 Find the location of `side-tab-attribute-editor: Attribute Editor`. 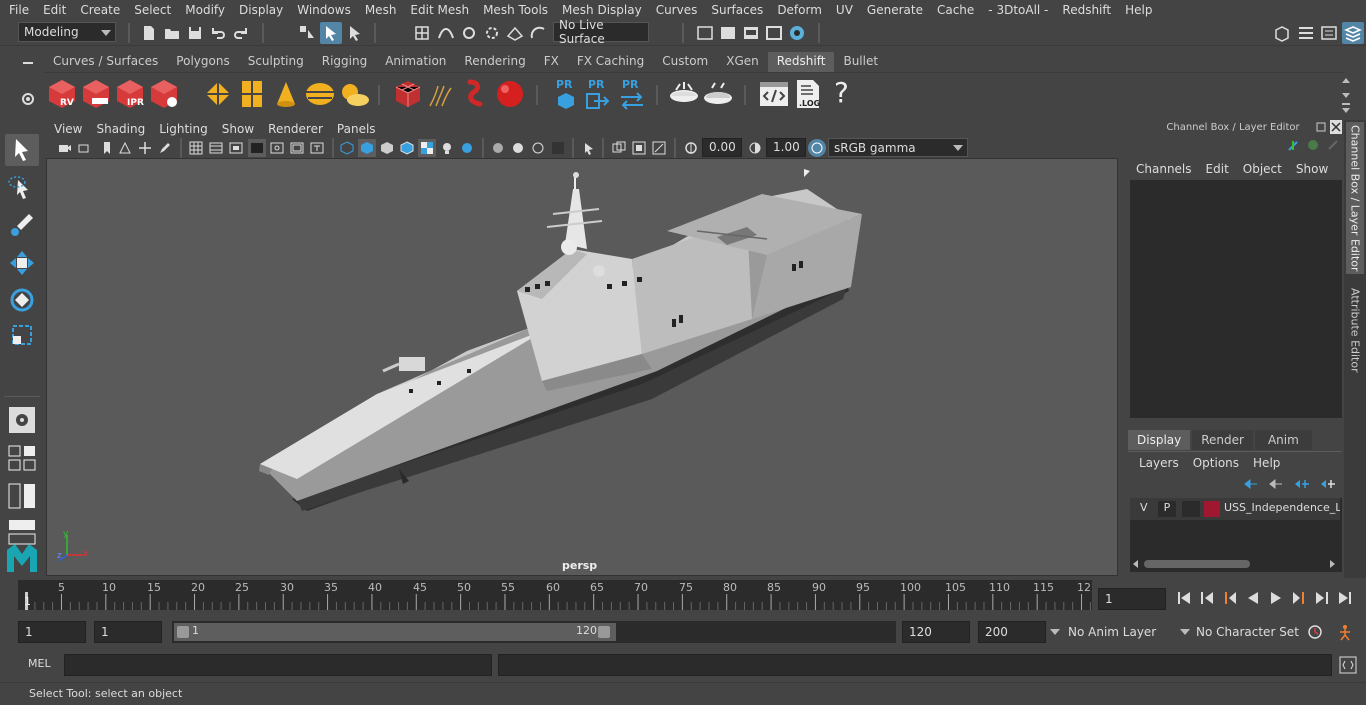

side-tab-attribute-editor: Attribute Editor is located at coordinates (1355, 330).